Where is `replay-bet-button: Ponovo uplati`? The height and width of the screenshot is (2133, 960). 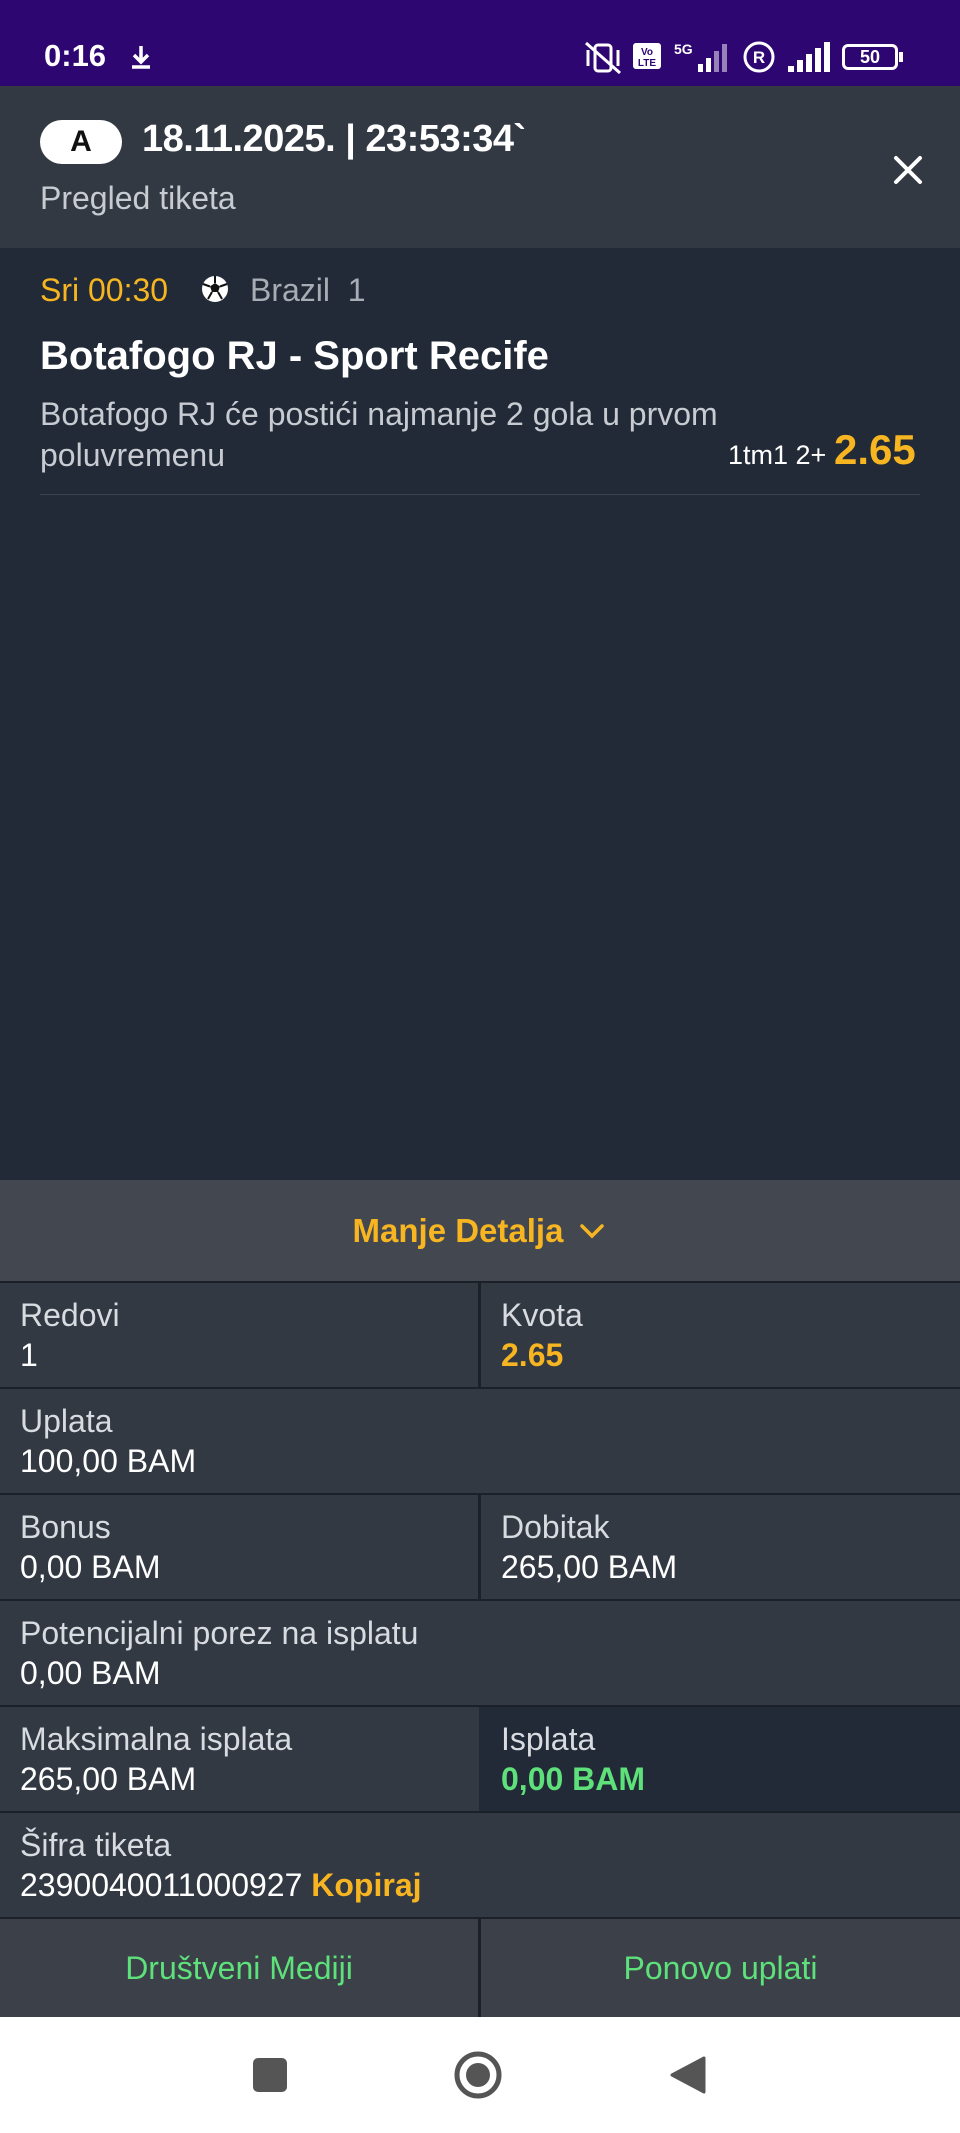 replay-bet-button: Ponovo uplati is located at coordinates (720, 1967).